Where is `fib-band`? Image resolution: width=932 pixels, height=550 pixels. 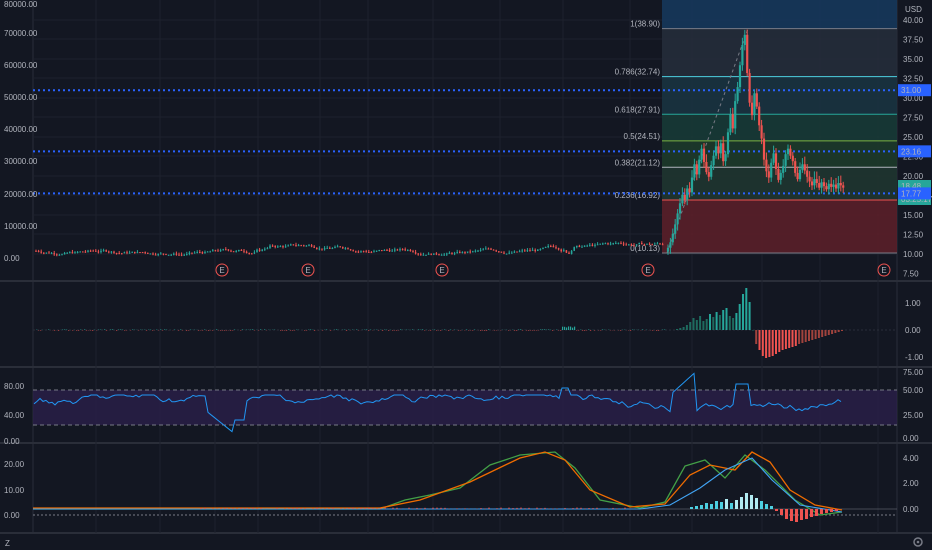 fib-band is located at coordinates (779, 226).